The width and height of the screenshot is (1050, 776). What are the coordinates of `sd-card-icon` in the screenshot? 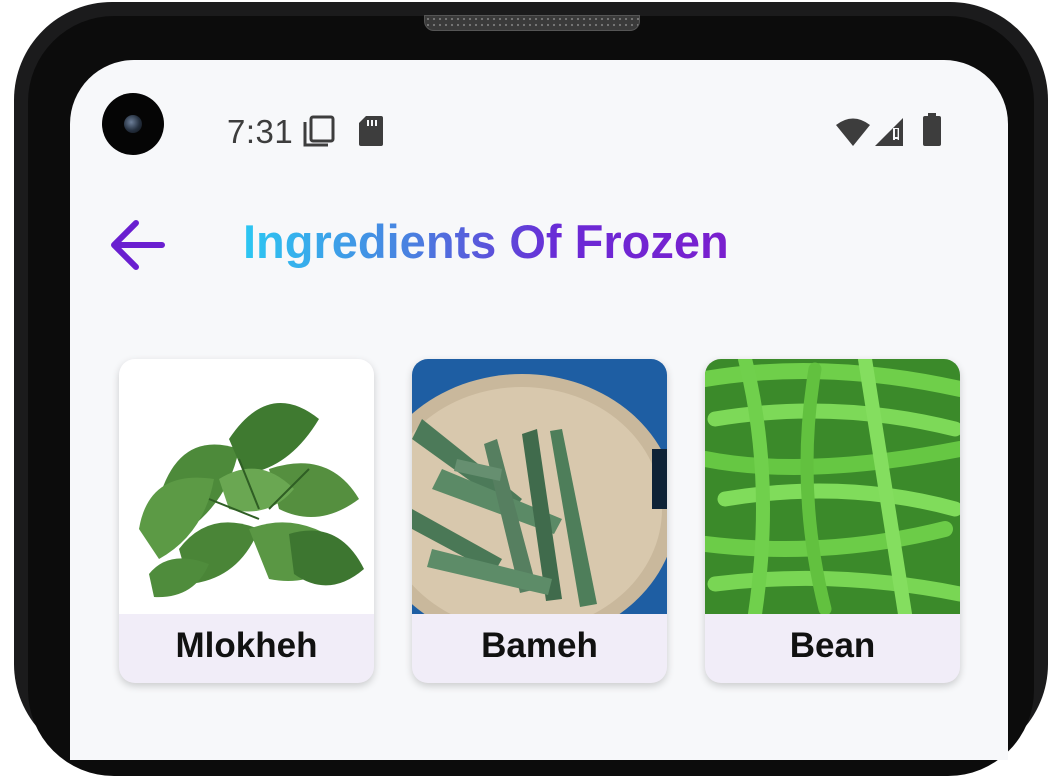 It's located at (371, 133).